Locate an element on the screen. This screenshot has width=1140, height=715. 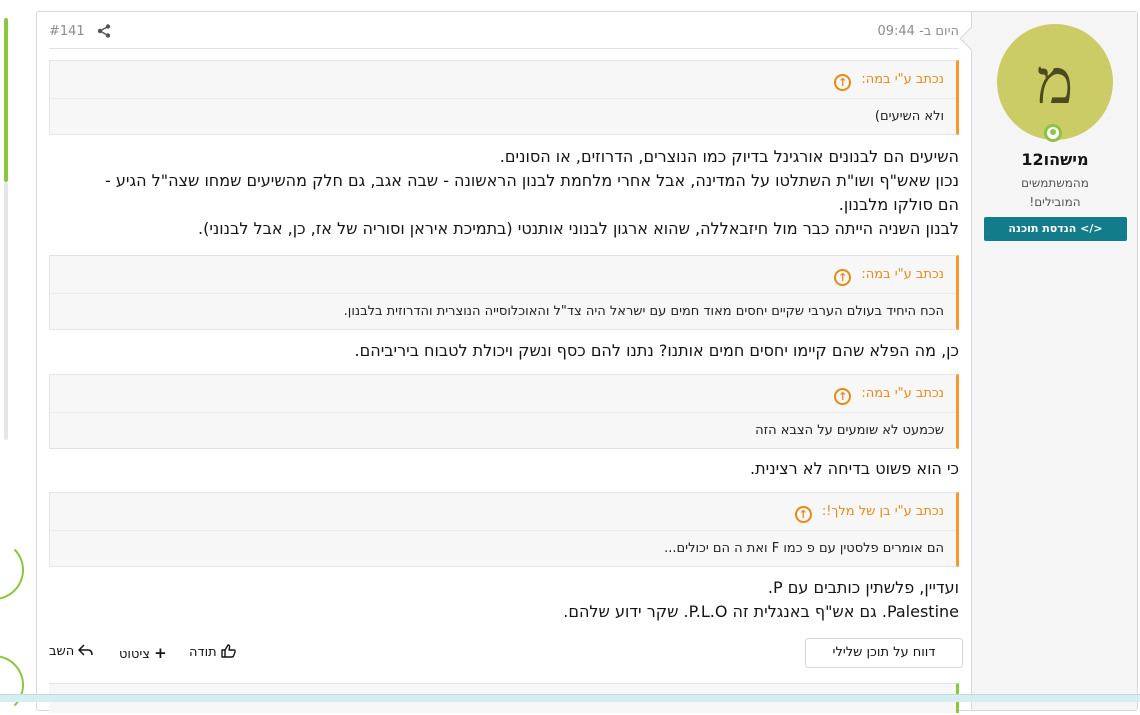
scroll-progress-bar is located at coordinates (6, 100).